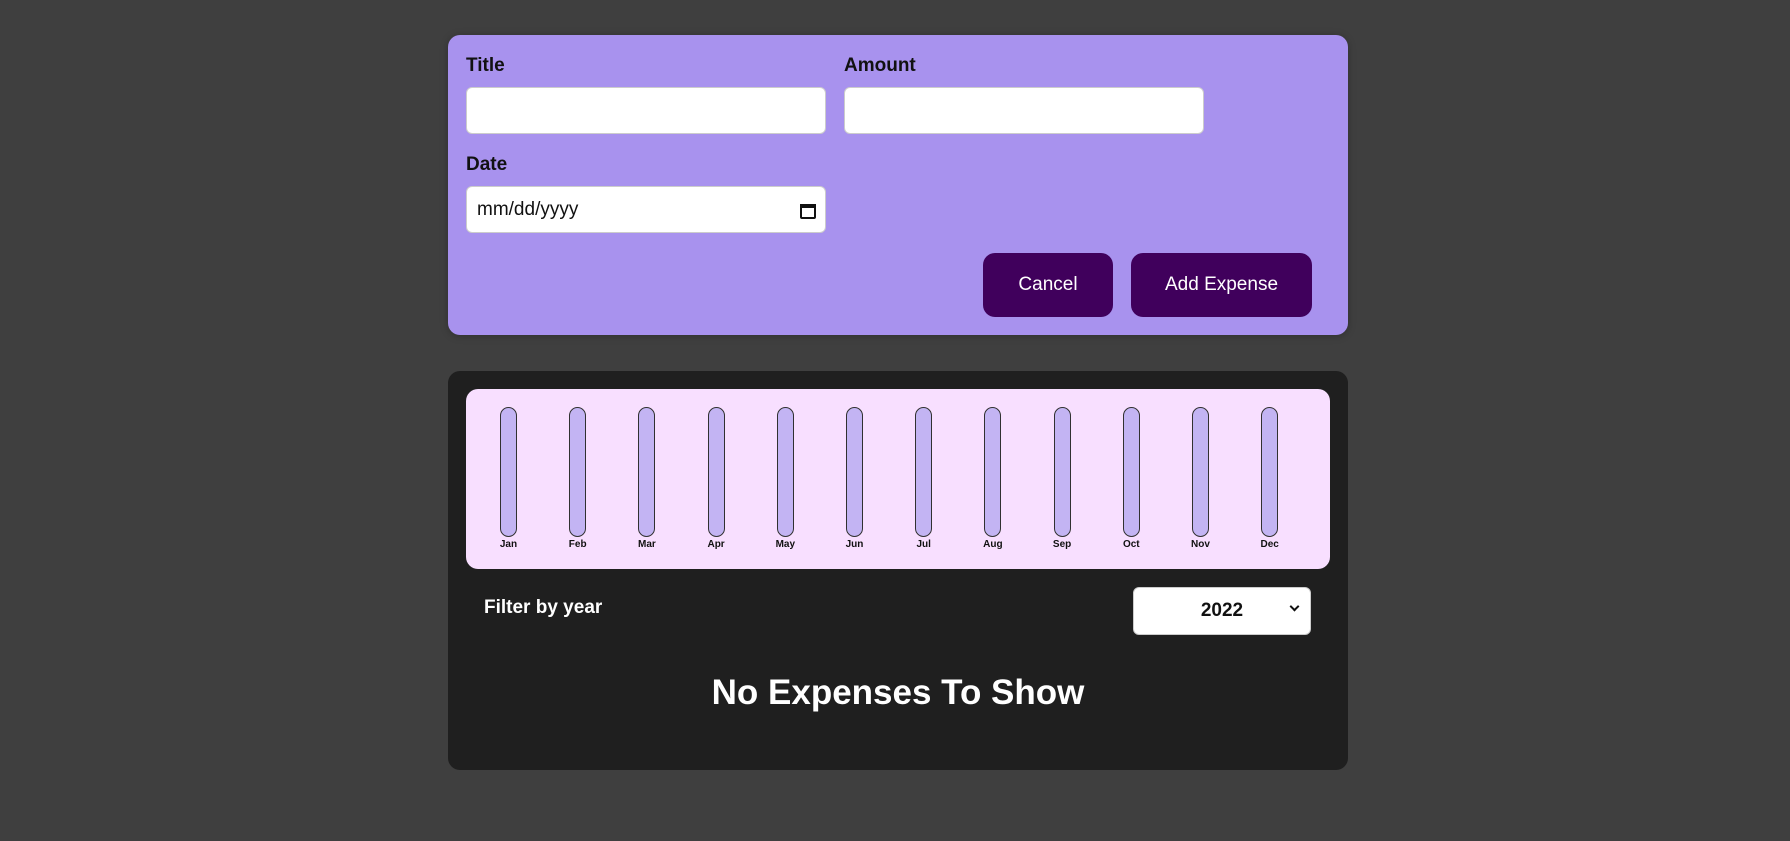 The height and width of the screenshot is (841, 1790). I want to click on chart-bar-label: Apr, so click(716, 544).